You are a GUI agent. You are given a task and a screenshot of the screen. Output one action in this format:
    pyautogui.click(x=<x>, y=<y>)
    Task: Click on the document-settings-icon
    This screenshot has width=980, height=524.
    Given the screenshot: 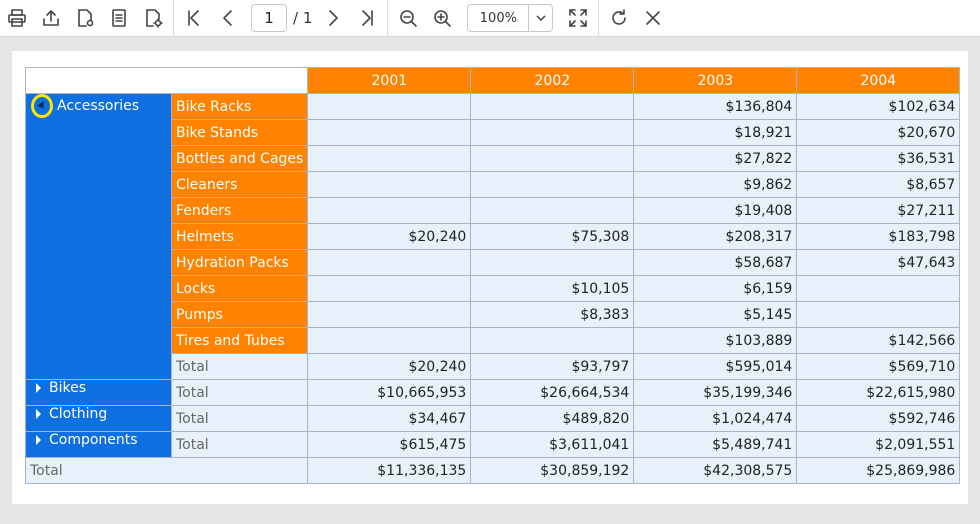 What is the action you would take?
    pyautogui.click(x=154, y=18)
    